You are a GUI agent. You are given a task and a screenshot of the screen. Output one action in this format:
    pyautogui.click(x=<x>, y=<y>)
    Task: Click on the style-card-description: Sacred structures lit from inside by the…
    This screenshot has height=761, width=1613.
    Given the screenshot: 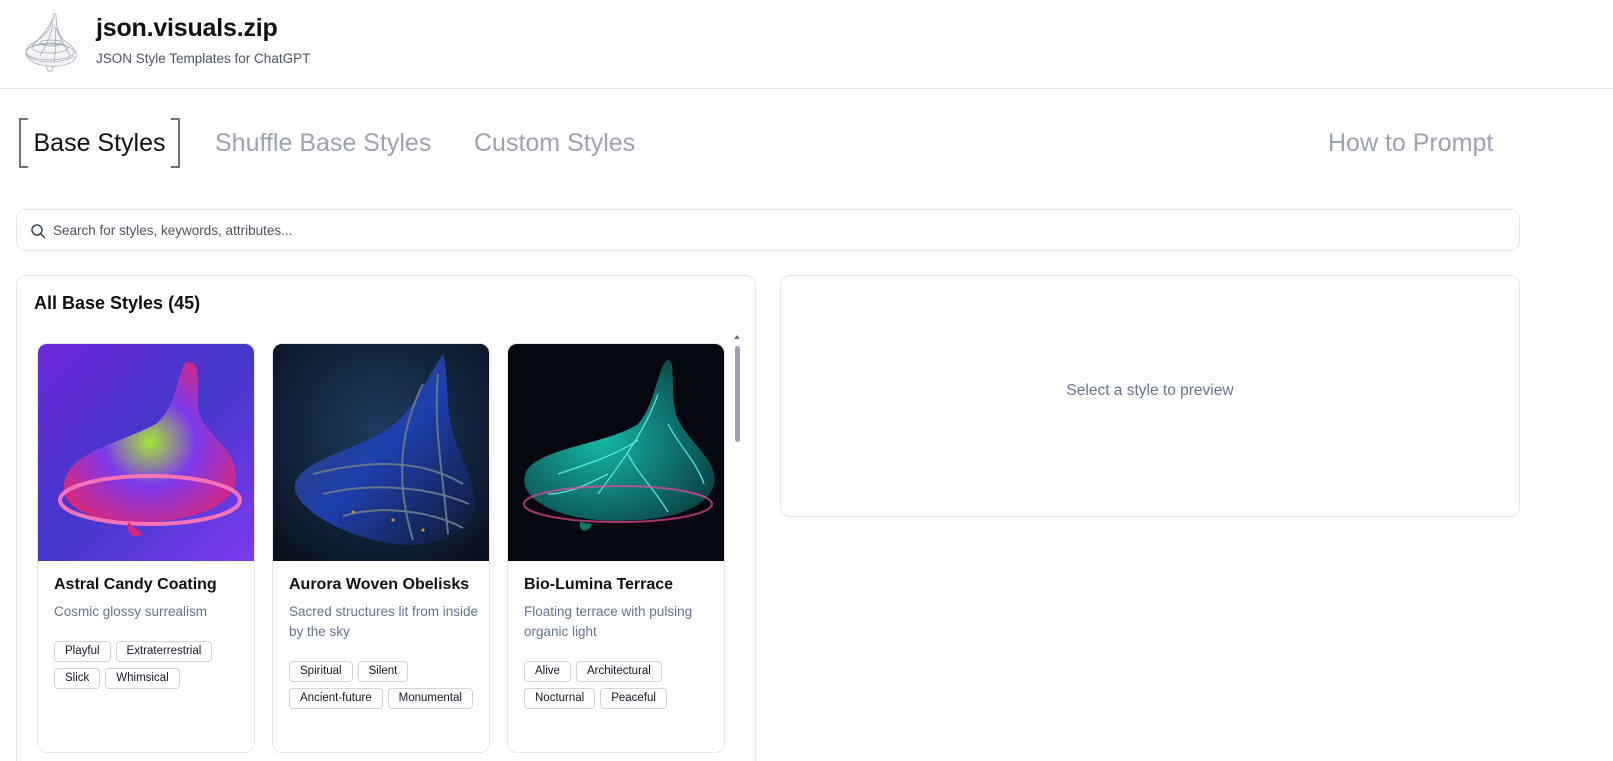 What is the action you would take?
    pyautogui.click(x=384, y=621)
    